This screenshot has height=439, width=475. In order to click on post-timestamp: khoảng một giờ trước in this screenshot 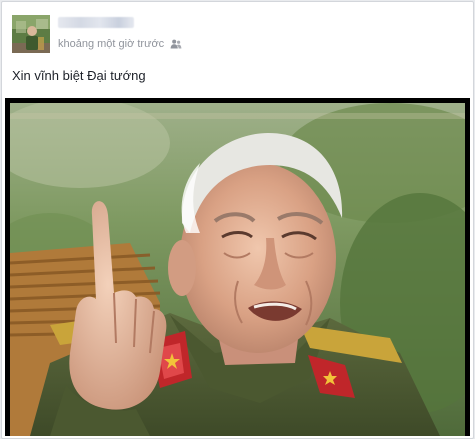, I will do `click(111, 44)`.